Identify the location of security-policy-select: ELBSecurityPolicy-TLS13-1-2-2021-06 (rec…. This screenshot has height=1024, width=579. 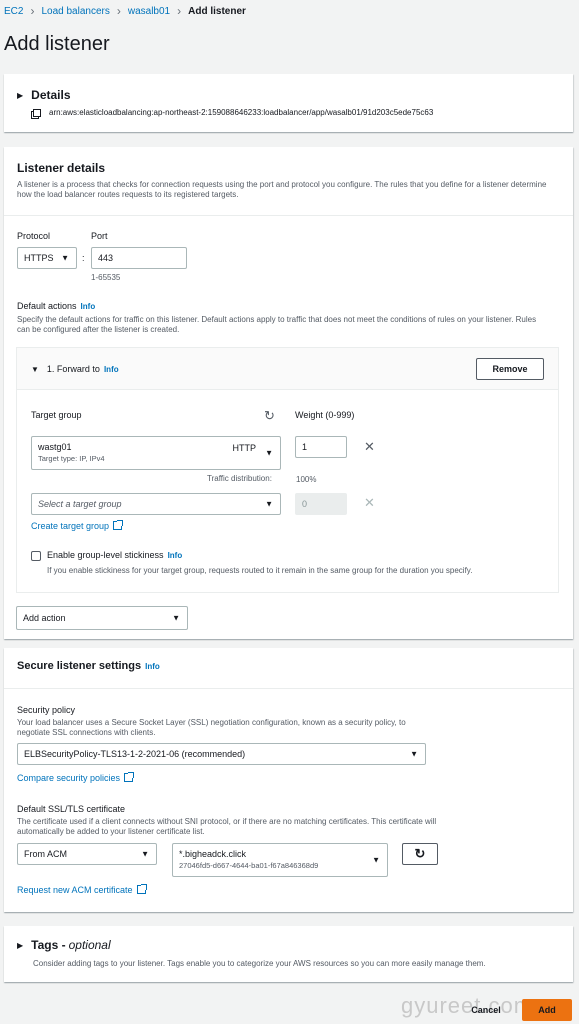
(221, 754).